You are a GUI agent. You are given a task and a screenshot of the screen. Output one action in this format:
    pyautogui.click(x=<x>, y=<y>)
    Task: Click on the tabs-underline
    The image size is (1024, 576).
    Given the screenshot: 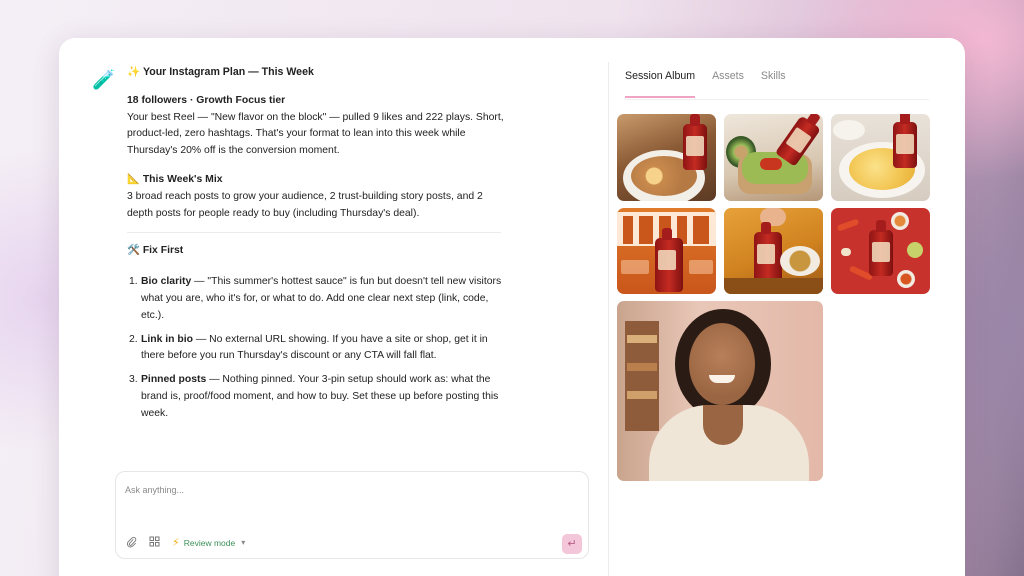 What is the action you would take?
    pyautogui.click(x=777, y=99)
    